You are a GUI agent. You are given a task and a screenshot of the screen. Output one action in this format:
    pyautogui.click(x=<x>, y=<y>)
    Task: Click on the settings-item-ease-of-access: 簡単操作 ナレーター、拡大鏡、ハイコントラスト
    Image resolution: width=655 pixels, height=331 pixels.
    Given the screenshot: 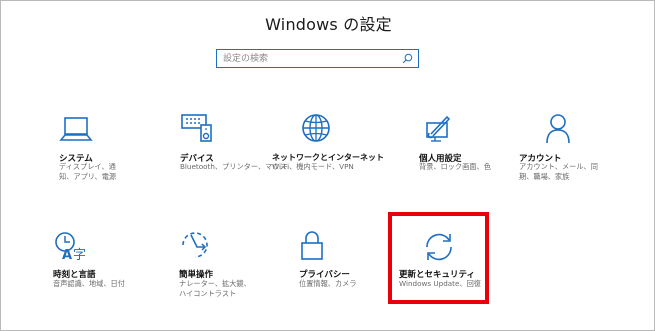 What is the action you would take?
    pyautogui.click(x=234, y=271)
    